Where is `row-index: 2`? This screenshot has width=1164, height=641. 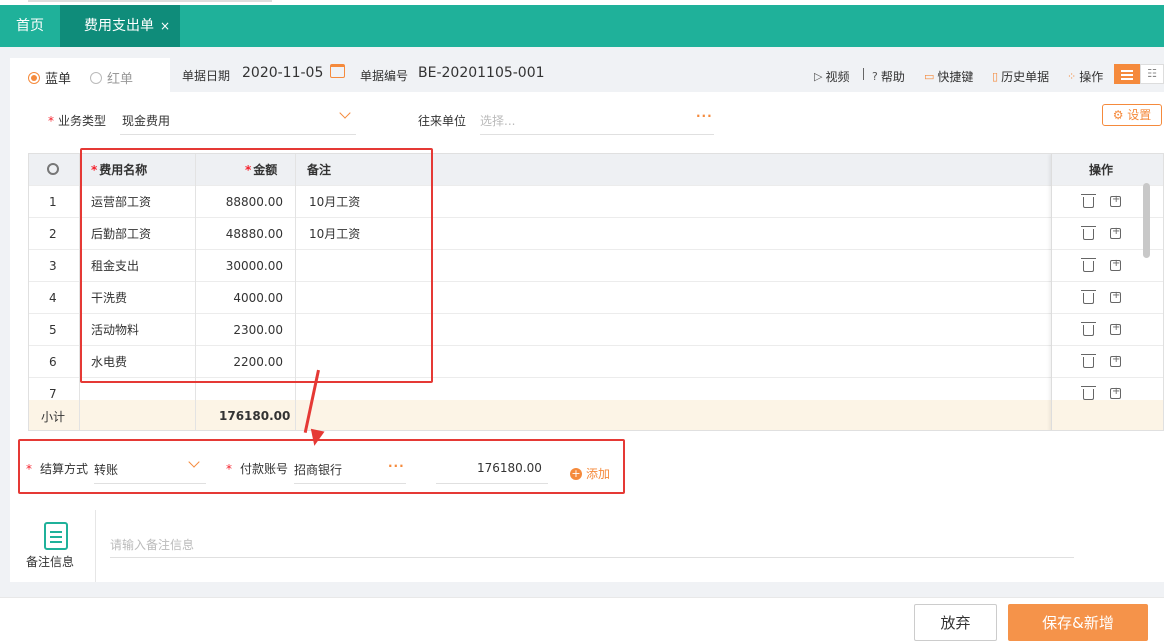
row-index: 2 is located at coordinates (53, 233).